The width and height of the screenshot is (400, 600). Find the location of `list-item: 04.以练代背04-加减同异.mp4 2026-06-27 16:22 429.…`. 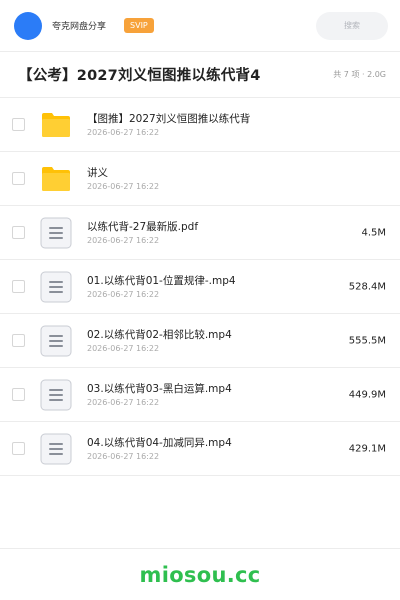

list-item: 04.以练代背04-加减同异.mp4 2026-06-27 16:22 429.… is located at coordinates (200, 449).